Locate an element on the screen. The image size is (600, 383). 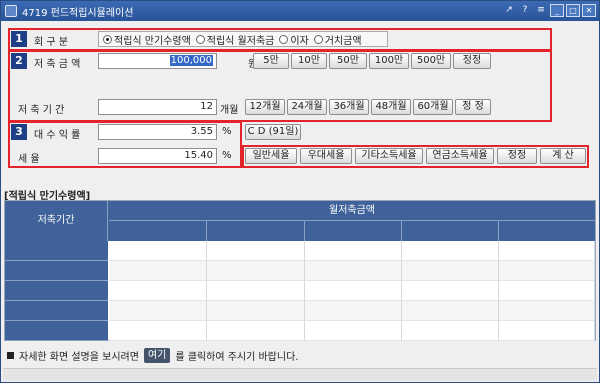
category-radio-group: 적립식 만기수령액 적립식 월저축금 이자 거치금액 is located at coordinates (243, 39).